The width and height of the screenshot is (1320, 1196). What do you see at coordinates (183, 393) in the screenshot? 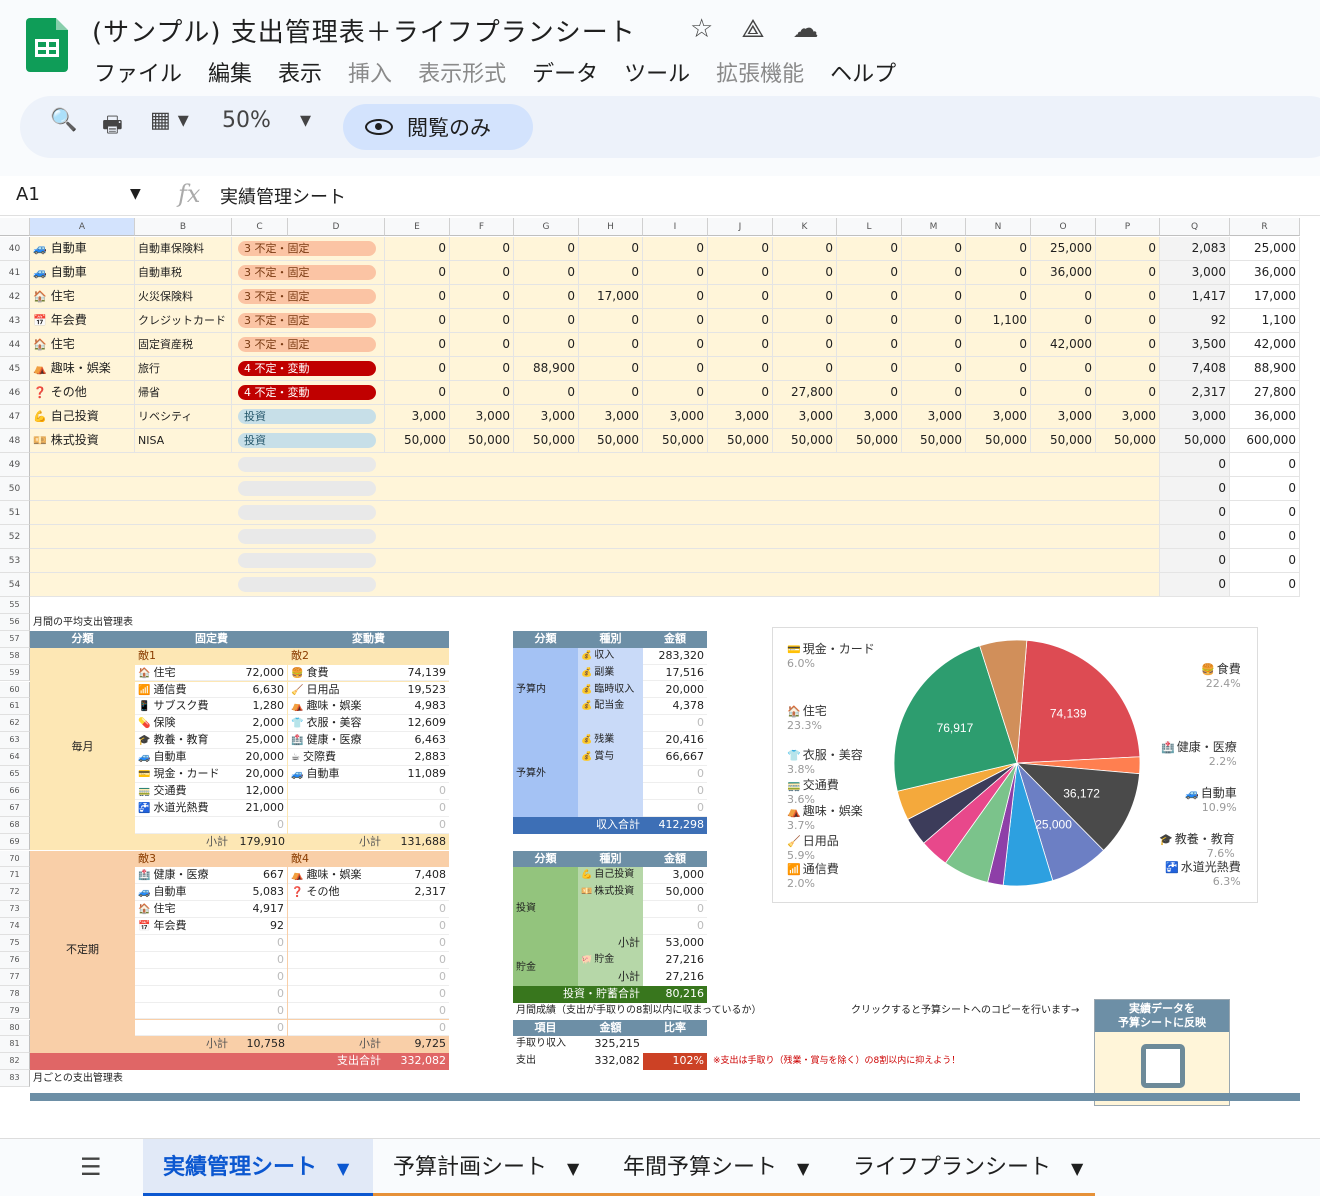
I see `item-cell: 帰省` at bounding box center [183, 393].